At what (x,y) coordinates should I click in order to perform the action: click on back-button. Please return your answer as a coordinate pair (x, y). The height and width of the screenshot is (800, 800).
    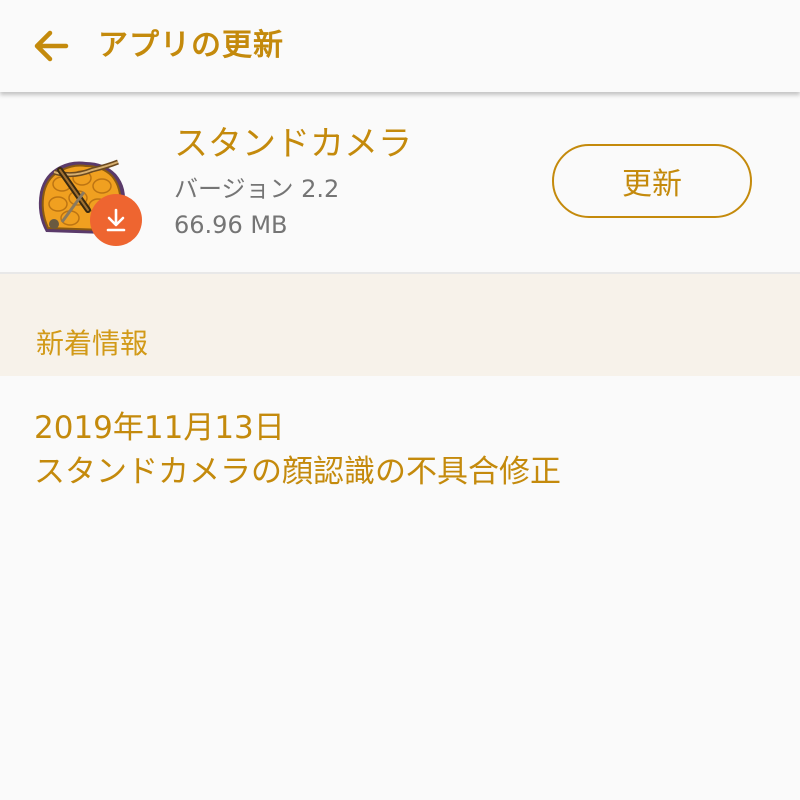
    Looking at the image, I should click on (50, 46).